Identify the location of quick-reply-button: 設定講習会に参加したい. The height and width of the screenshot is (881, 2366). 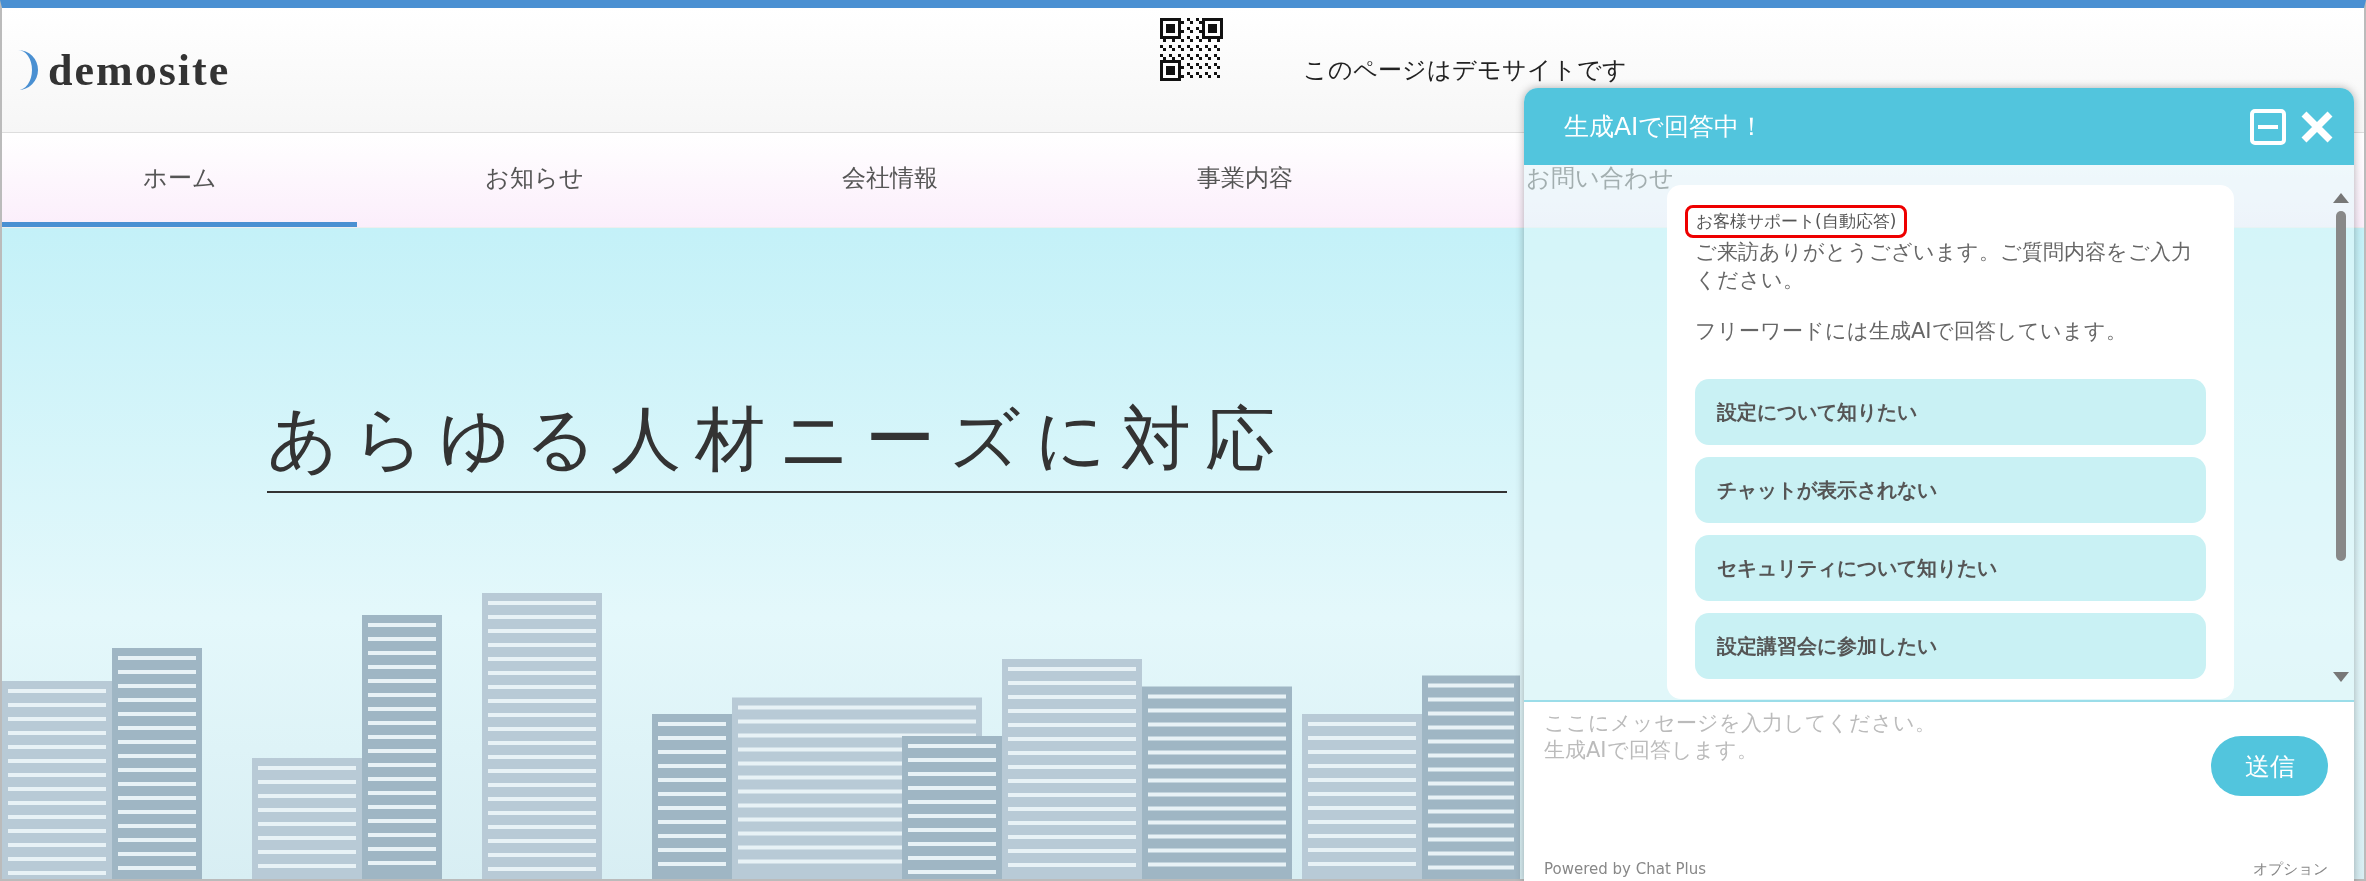
(1950, 646).